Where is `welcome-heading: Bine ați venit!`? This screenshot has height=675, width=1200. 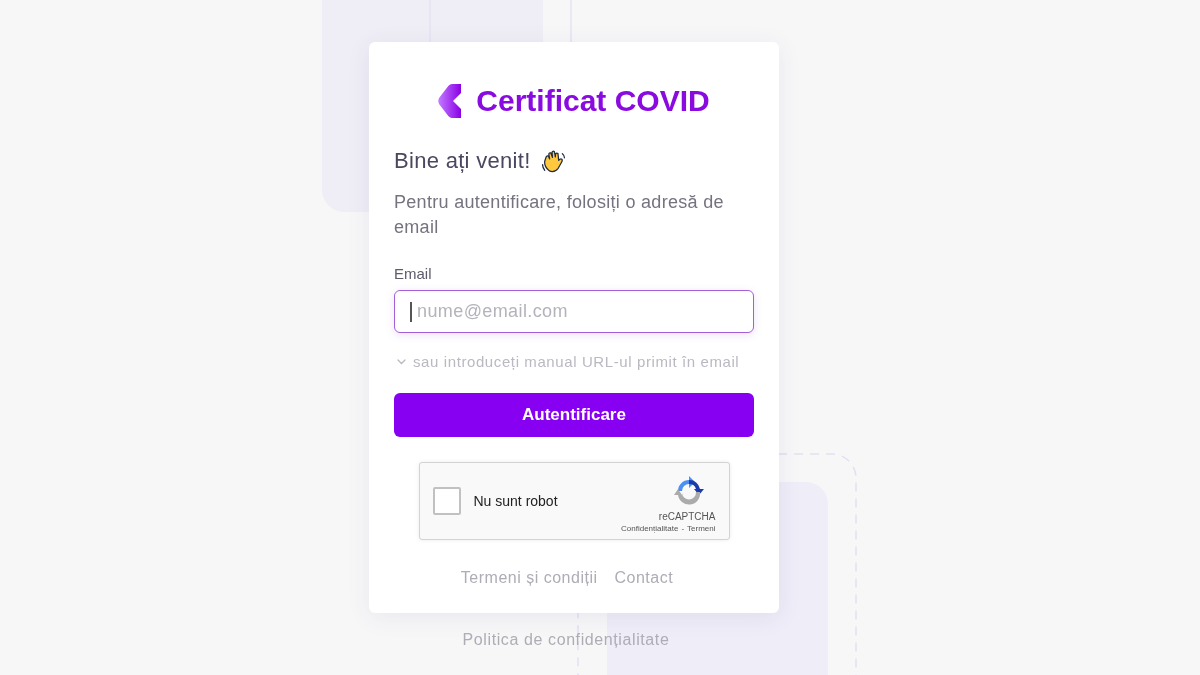 welcome-heading: Bine ați venit! is located at coordinates (462, 161).